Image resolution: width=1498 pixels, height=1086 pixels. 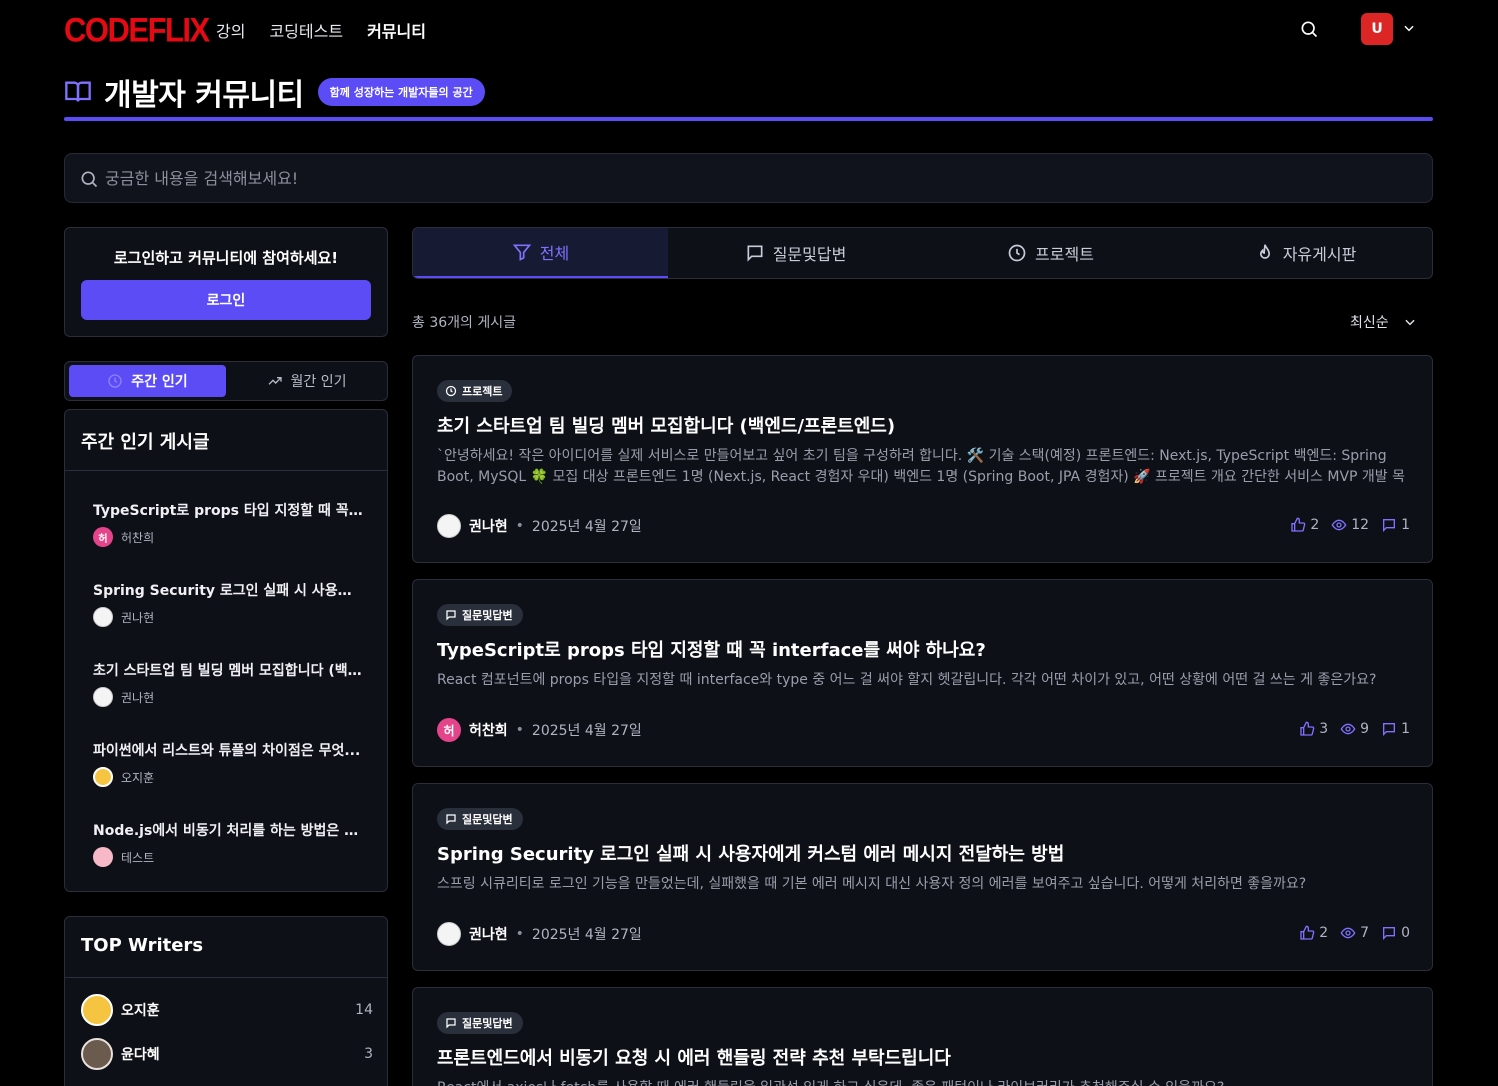 I want to click on category-badge: 프로젝트, so click(x=475, y=391).